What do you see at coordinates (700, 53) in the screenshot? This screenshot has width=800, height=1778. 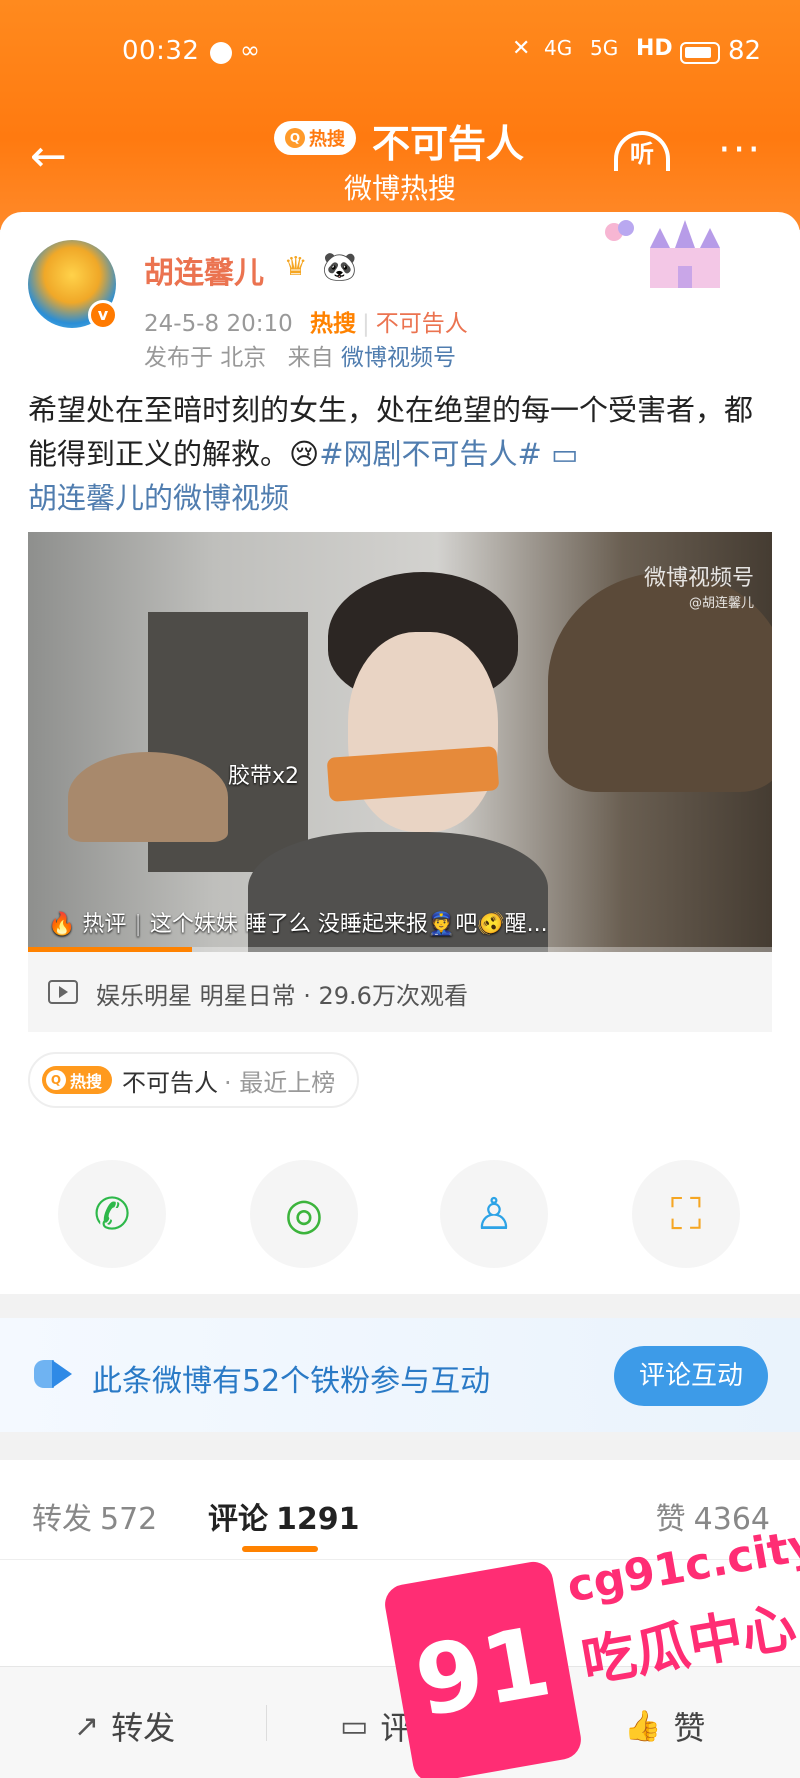 I see `battery-icon` at bounding box center [700, 53].